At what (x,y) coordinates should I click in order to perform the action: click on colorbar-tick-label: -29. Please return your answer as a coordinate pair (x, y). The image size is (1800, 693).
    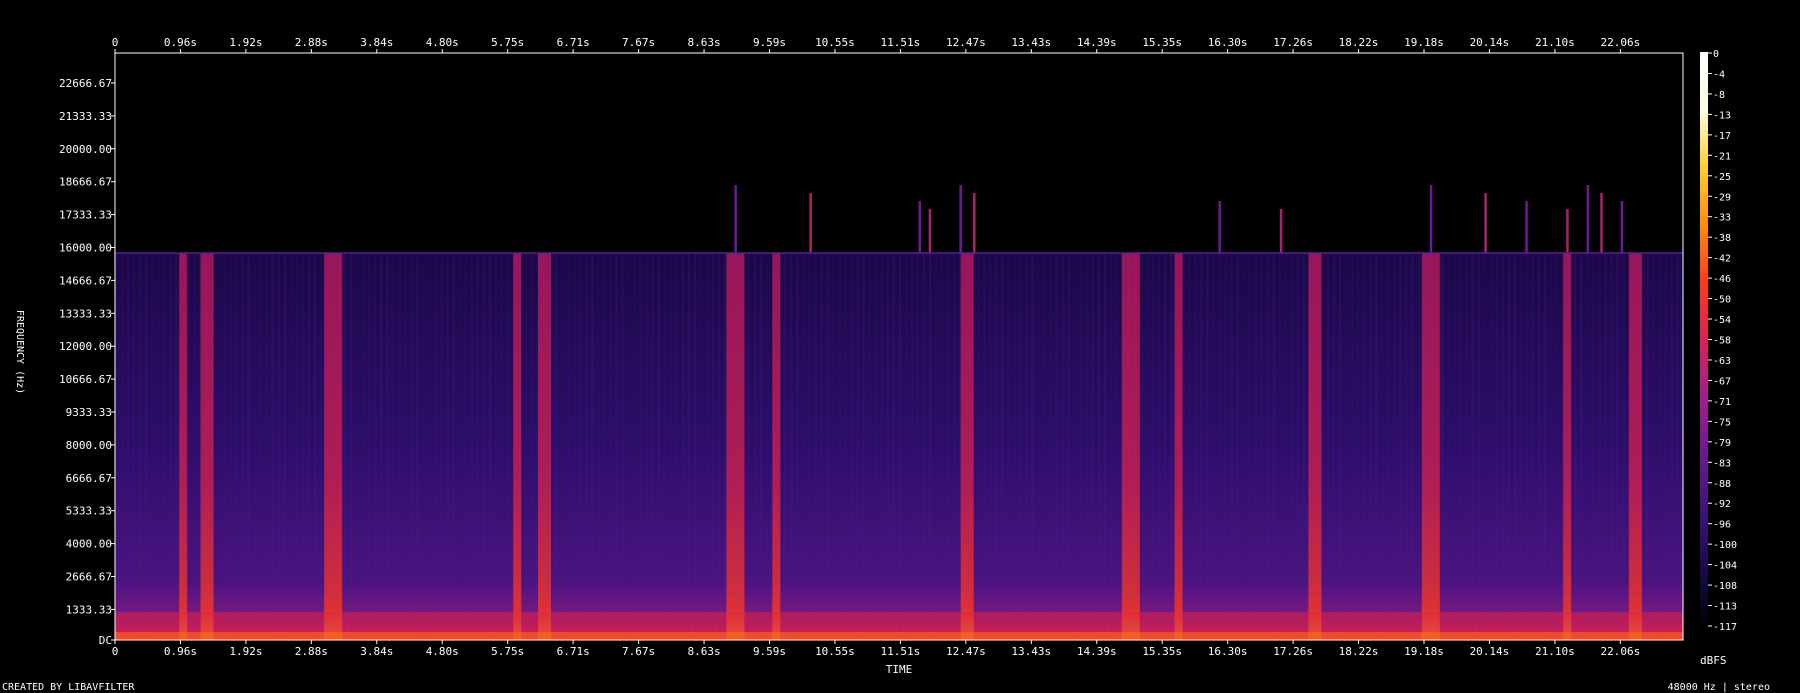
    Looking at the image, I should click on (1722, 197).